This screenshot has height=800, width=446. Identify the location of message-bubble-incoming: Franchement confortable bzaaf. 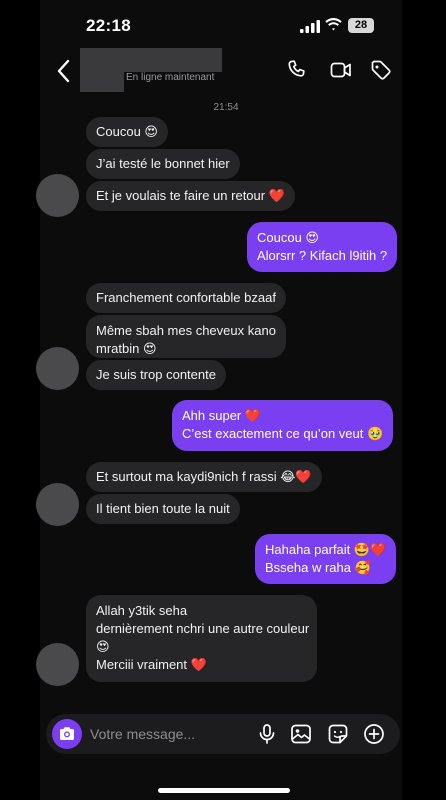
(186, 298).